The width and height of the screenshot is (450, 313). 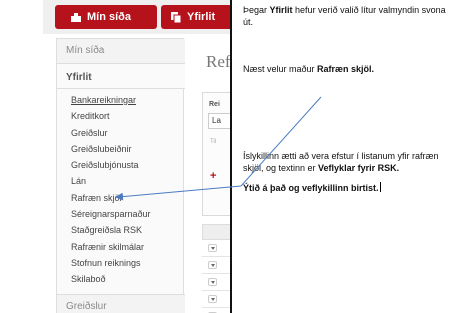 What do you see at coordinates (311, 188) in the screenshot?
I see `p4-bold: Ýtið á það og veflykillinn birtist.` at bounding box center [311, 188].